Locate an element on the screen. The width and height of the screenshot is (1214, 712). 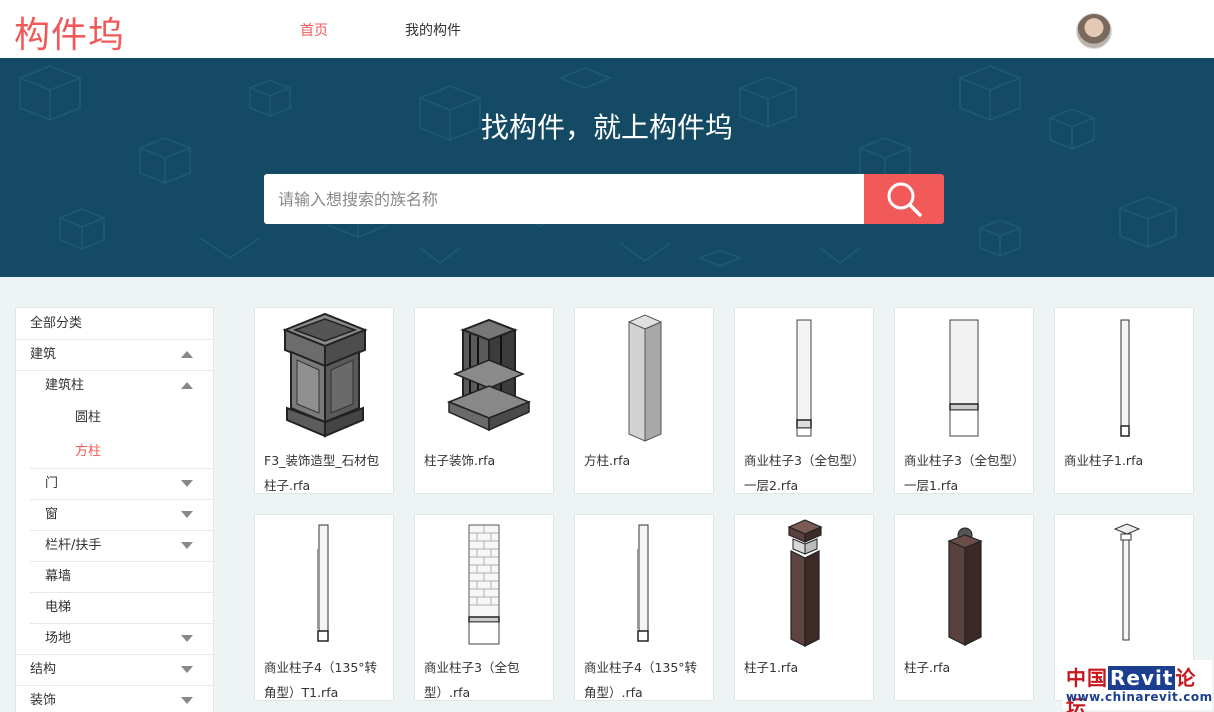
square-column-icon is located at coordinates (645, 378).